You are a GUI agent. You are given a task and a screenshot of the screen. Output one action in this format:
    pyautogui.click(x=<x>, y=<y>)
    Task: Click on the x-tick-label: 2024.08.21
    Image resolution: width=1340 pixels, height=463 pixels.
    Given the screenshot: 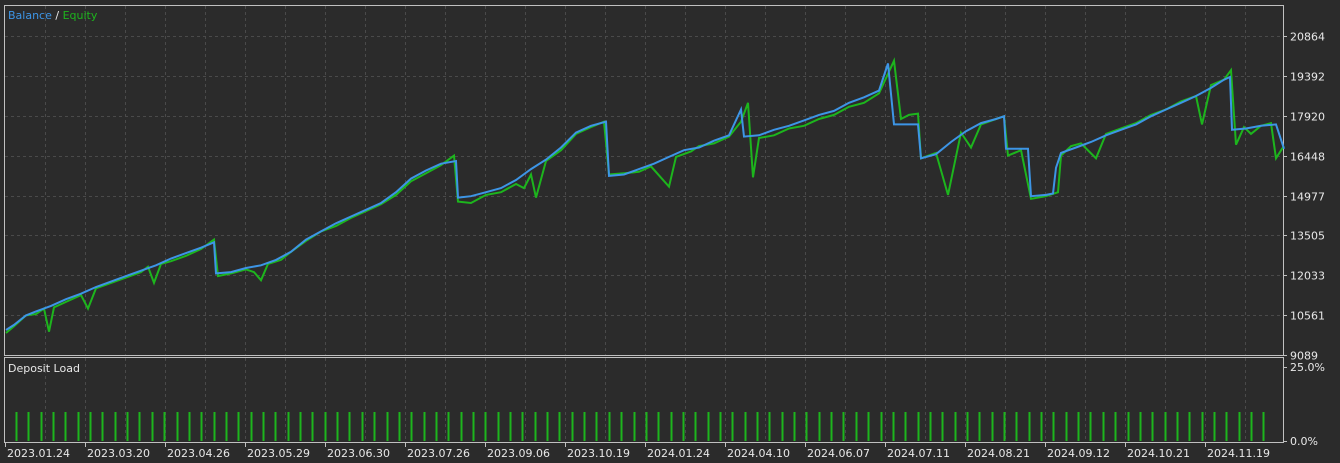 What is the action you would take?
    pyautogui.click(x=998, y=453)
    